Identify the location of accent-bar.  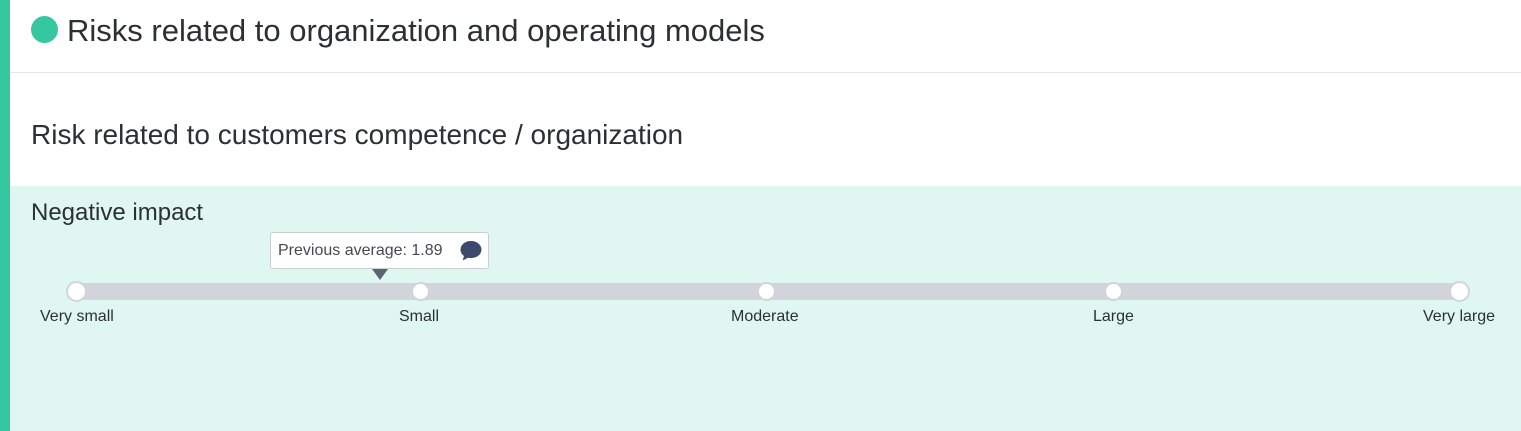
(5, 215).